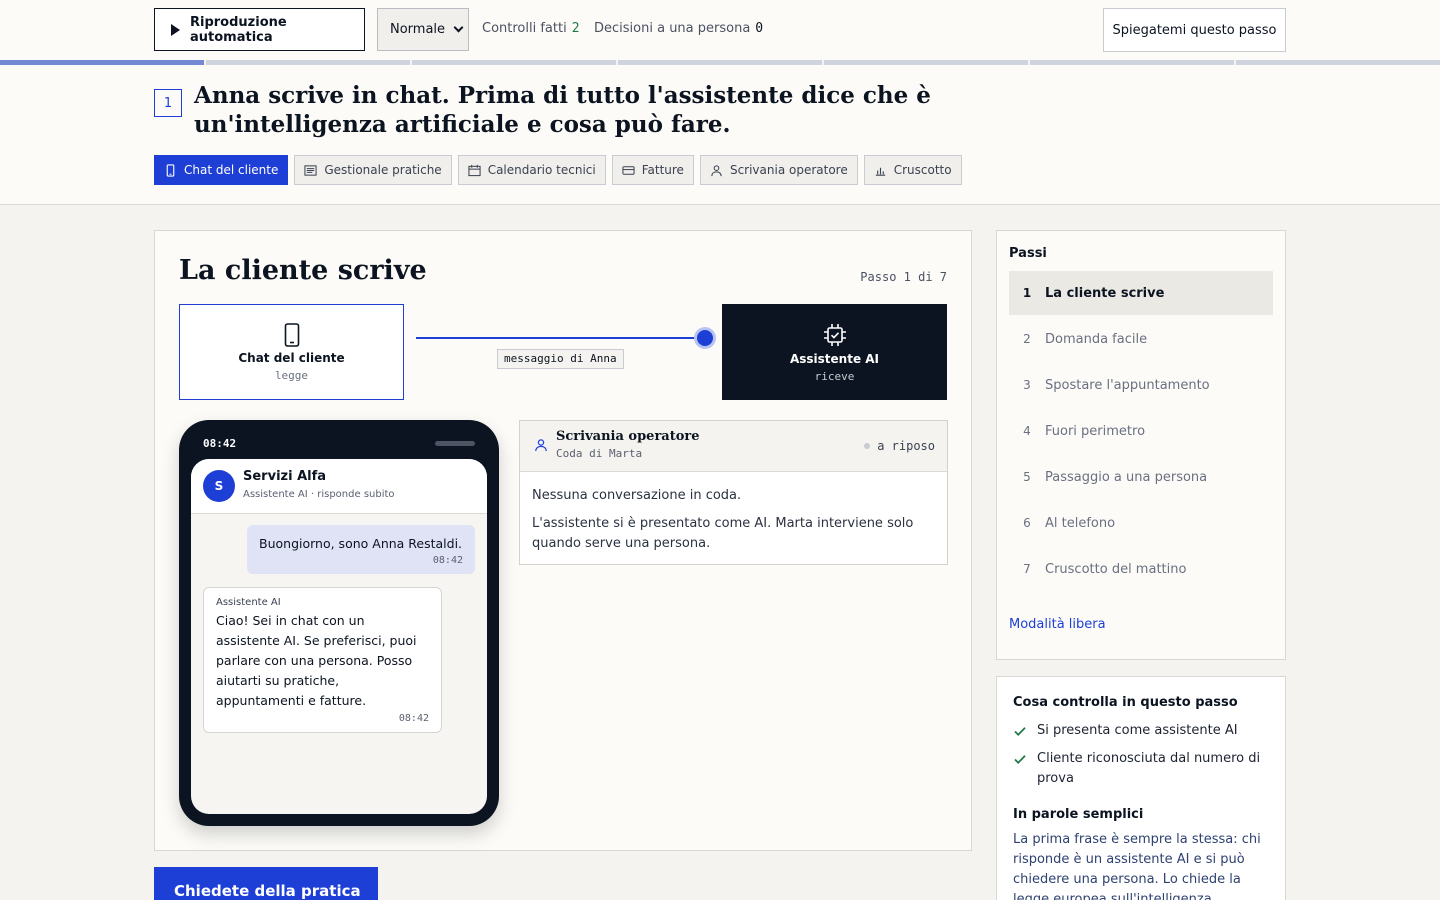 The height and width of the screenshot is (900, 1440). What do you see at coordinates (175, 29) in the screenshot?
I see `play-icon` at bounding box center [175, 29].